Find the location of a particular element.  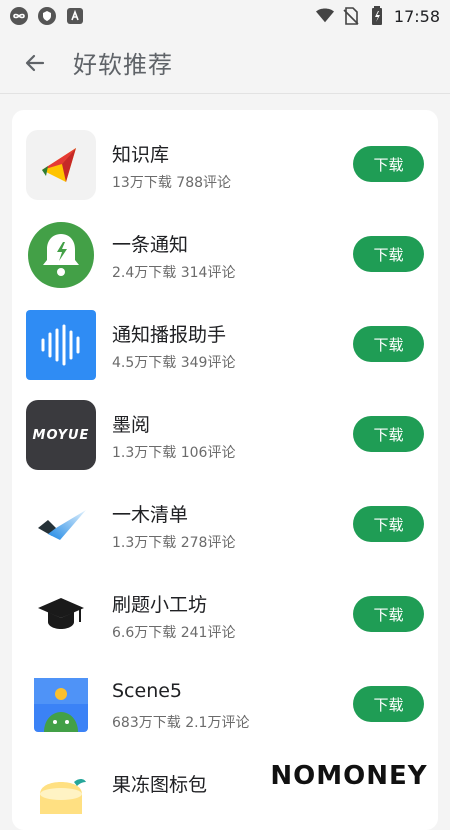

app-name: 一条通知 is located at coordinates (150, 245).